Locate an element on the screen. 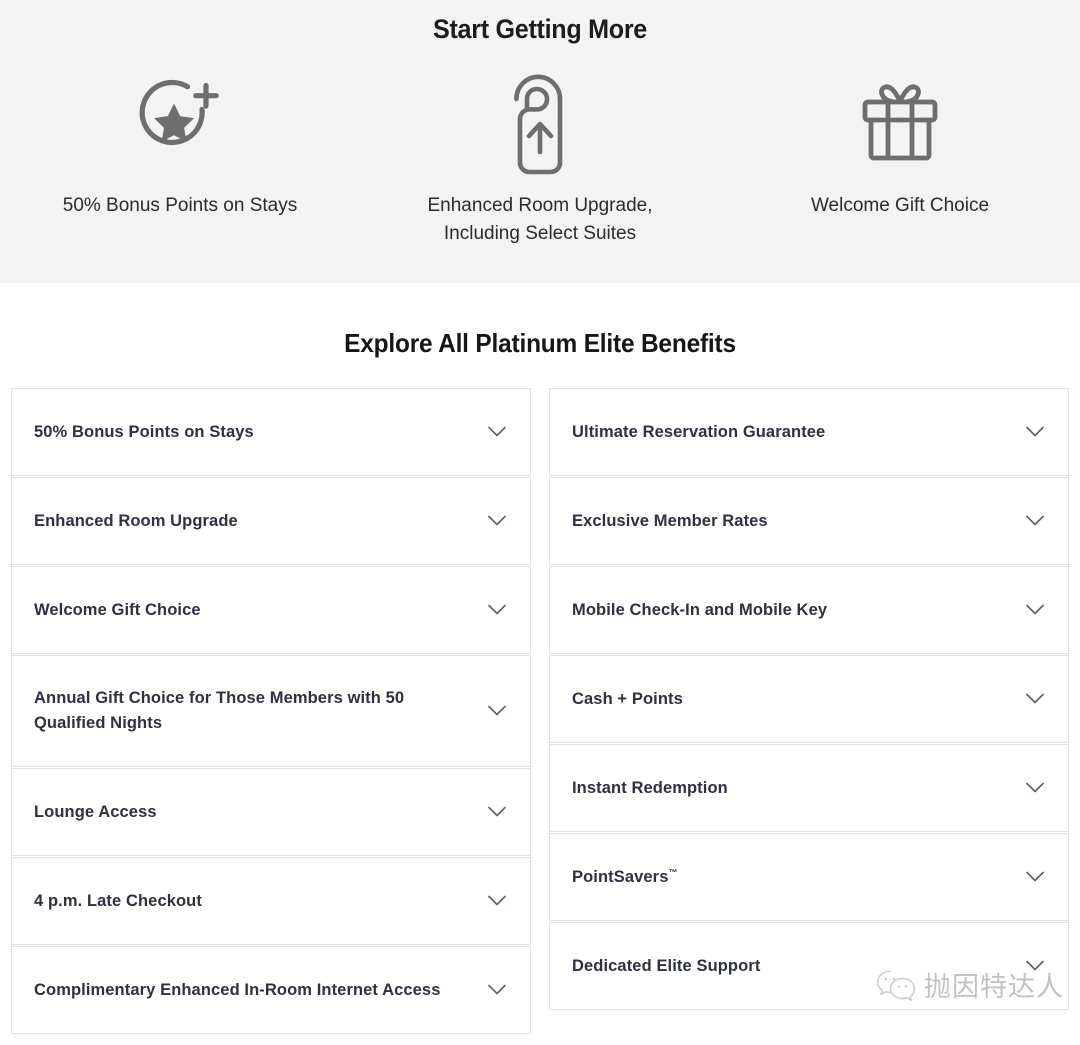 This screenshot has height=1045, width=1080. trademark-symbol: ™ is located at coordinates (673, 872).